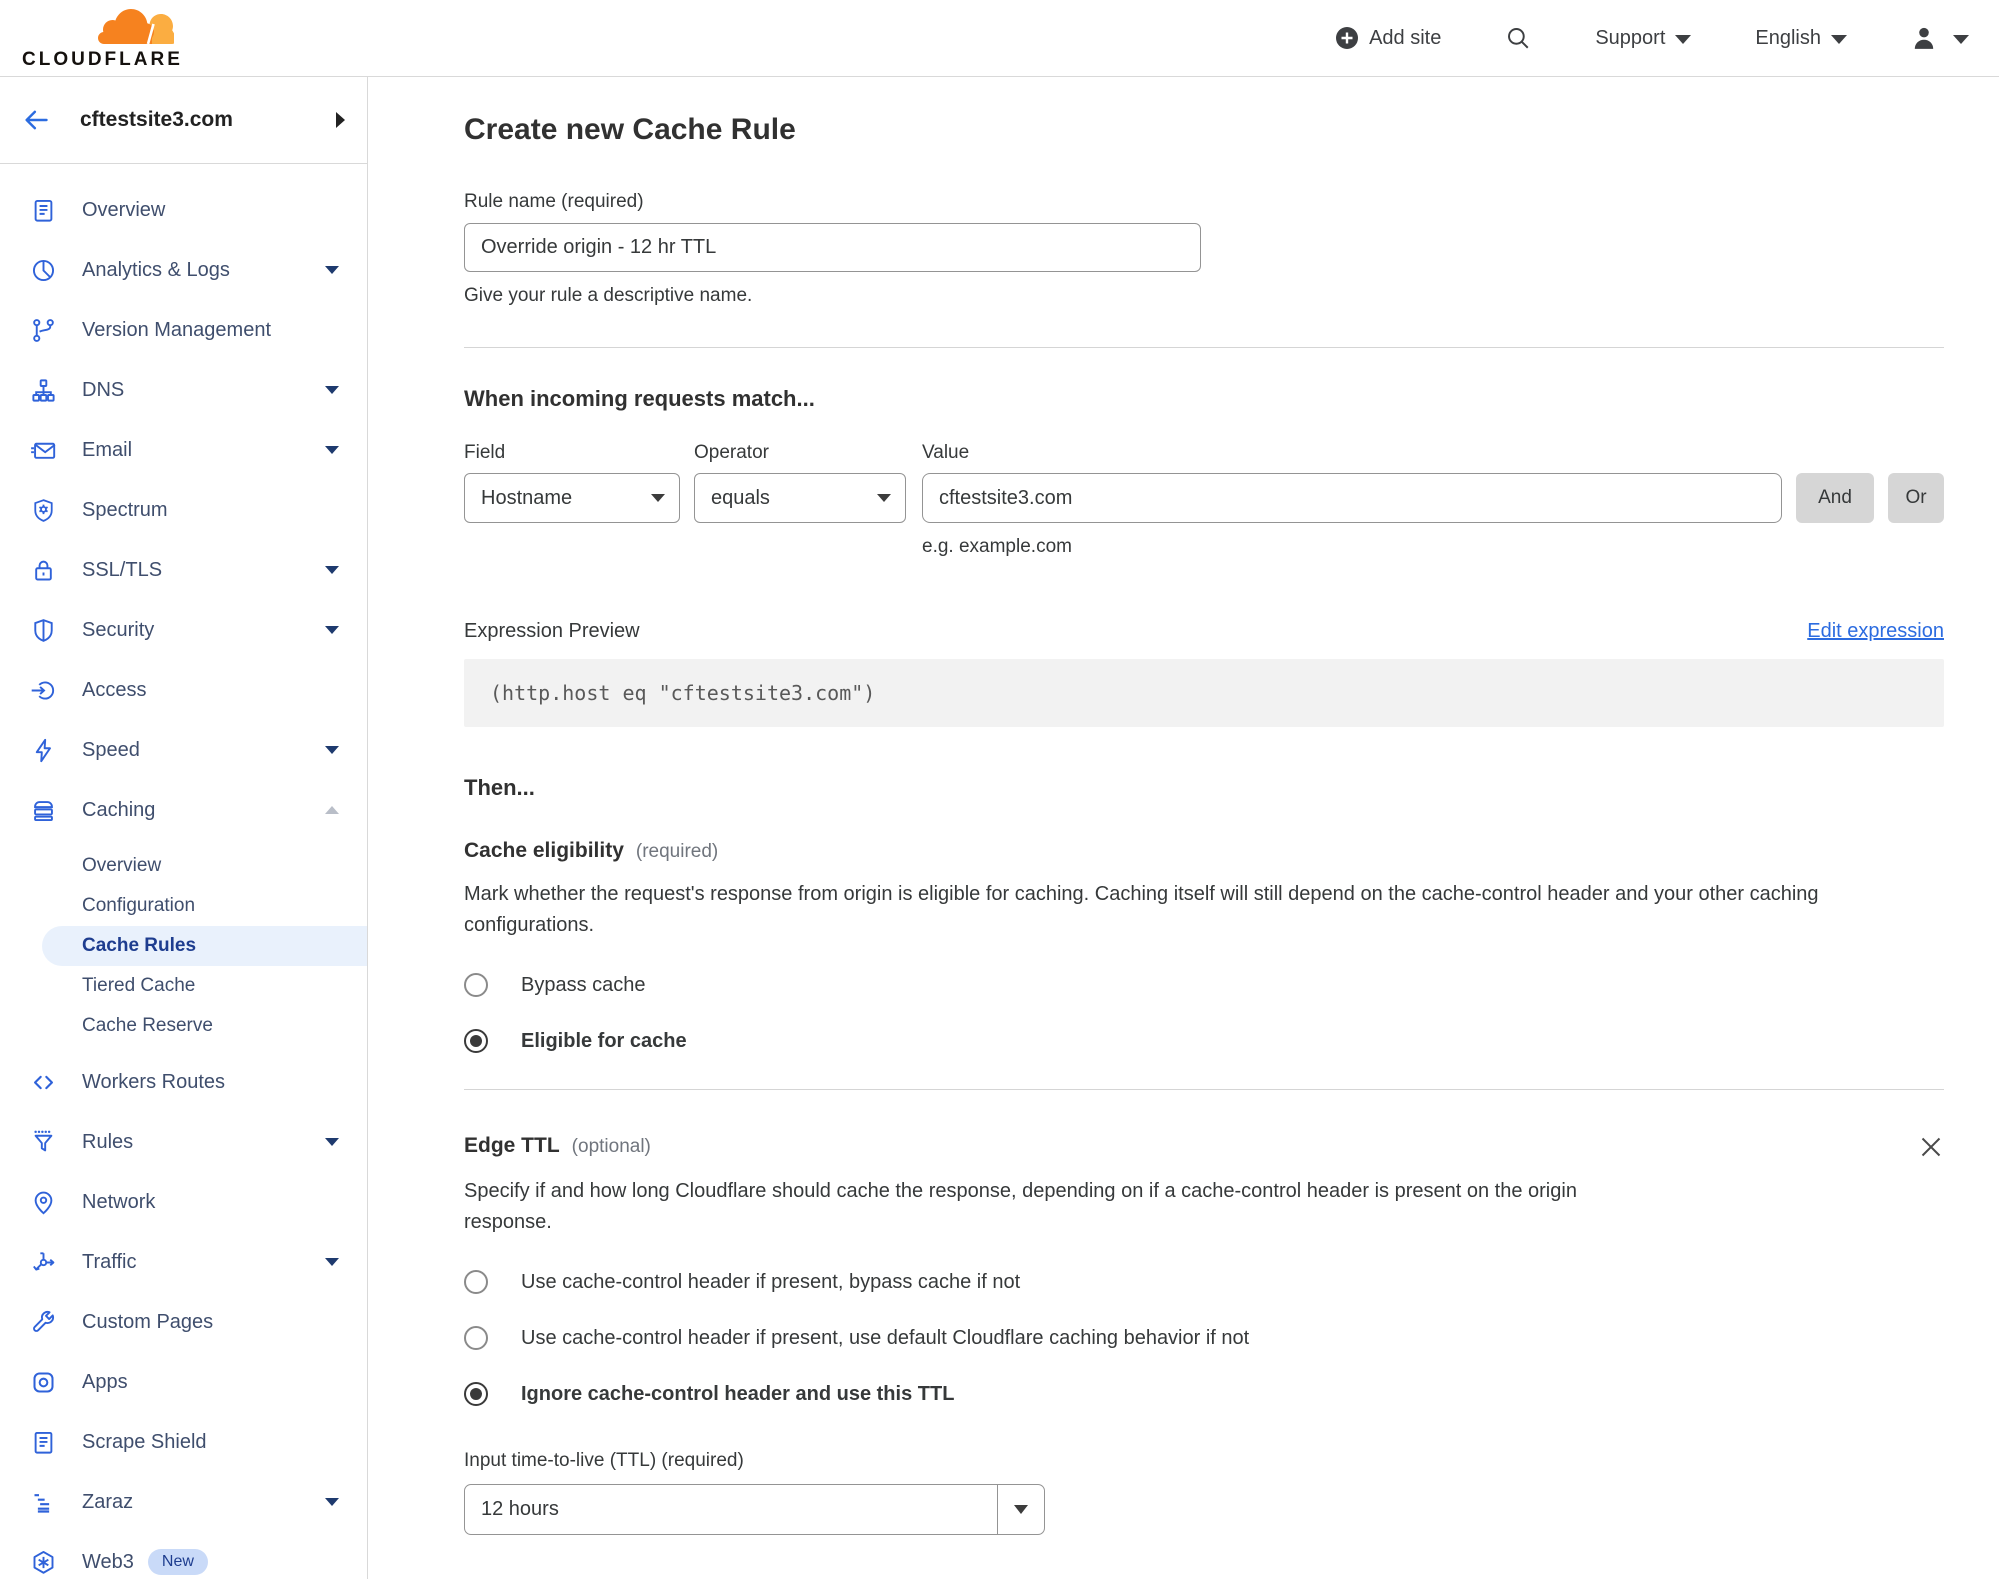  What do you see at coordinates (183, 690) in the screenshot?
I see `sidebar-item-access: Access` at bounding box center [183, 690].